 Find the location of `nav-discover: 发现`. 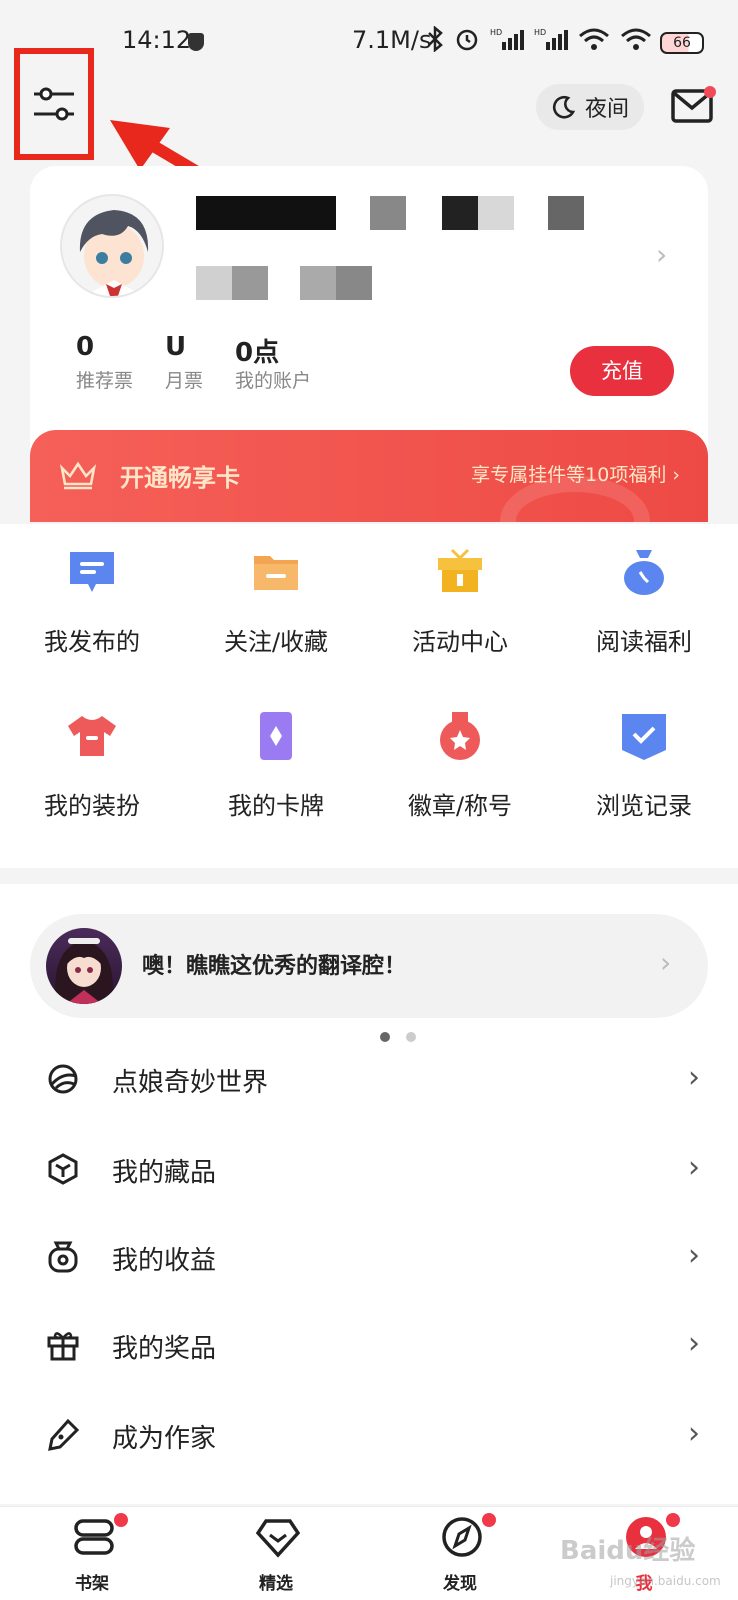

nav-discover: 发现 is located at coordinates (460, 1553).